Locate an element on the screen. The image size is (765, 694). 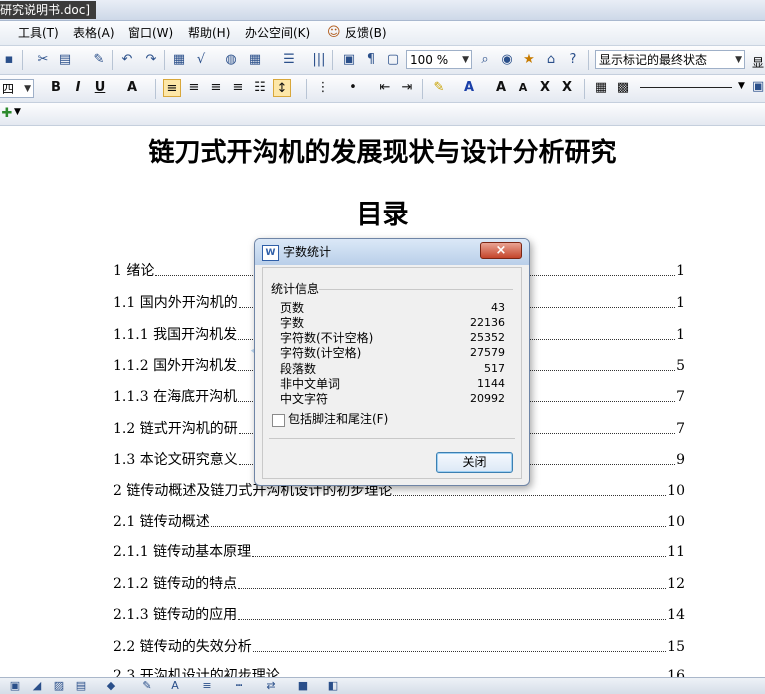
document-map-icon: ▢ is located at coordinates (393, 60).